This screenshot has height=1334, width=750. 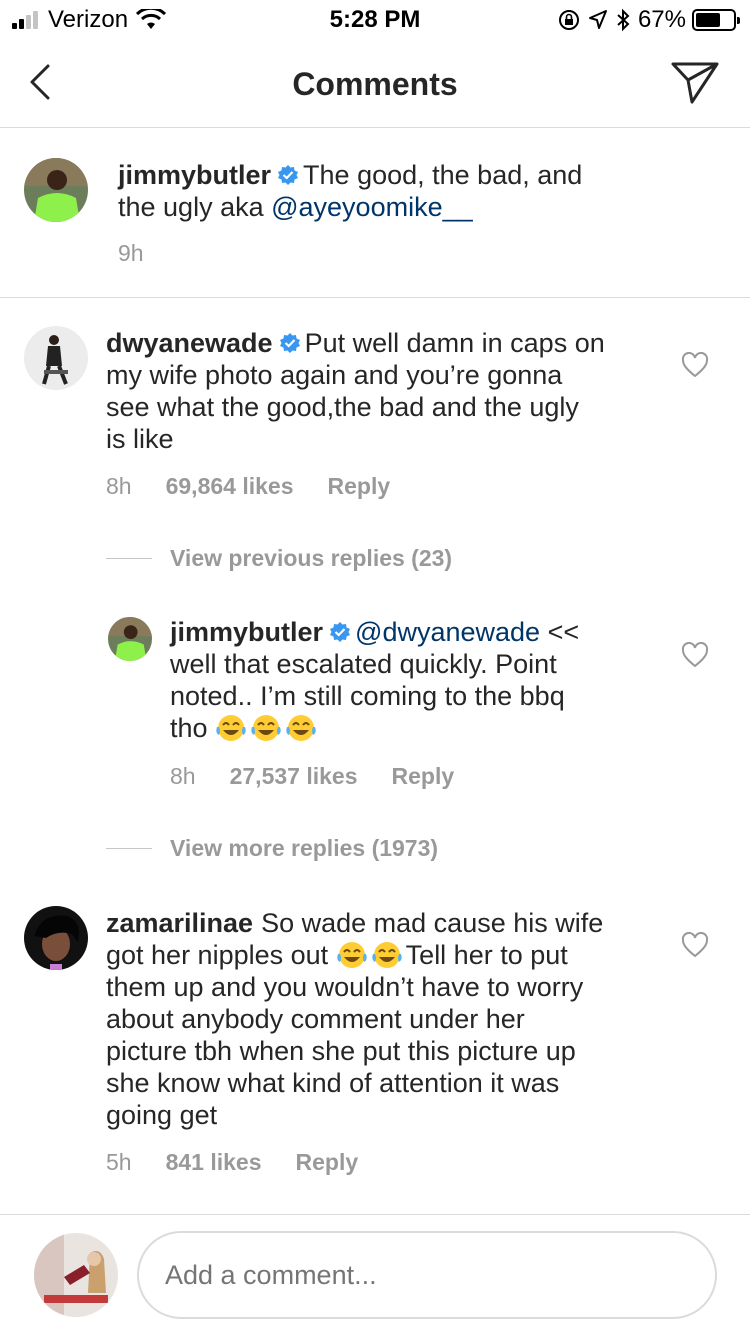 What do you see at coordinates (333, 1083) in the screenshot?
I see `comment-body-line: she know what kind of attention it was` at bounding box center [333, 1083].